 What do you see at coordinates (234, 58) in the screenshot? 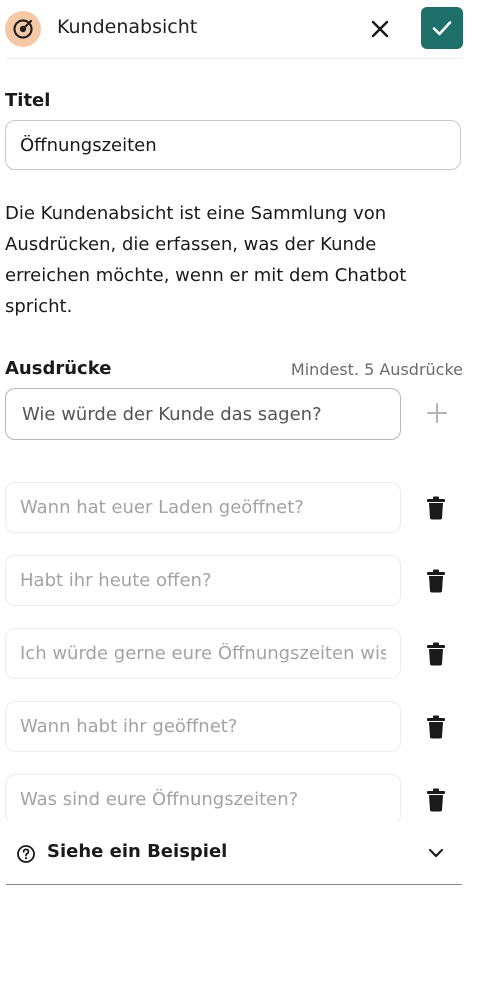
I see `header-divider` at bounding box center [234, 58].